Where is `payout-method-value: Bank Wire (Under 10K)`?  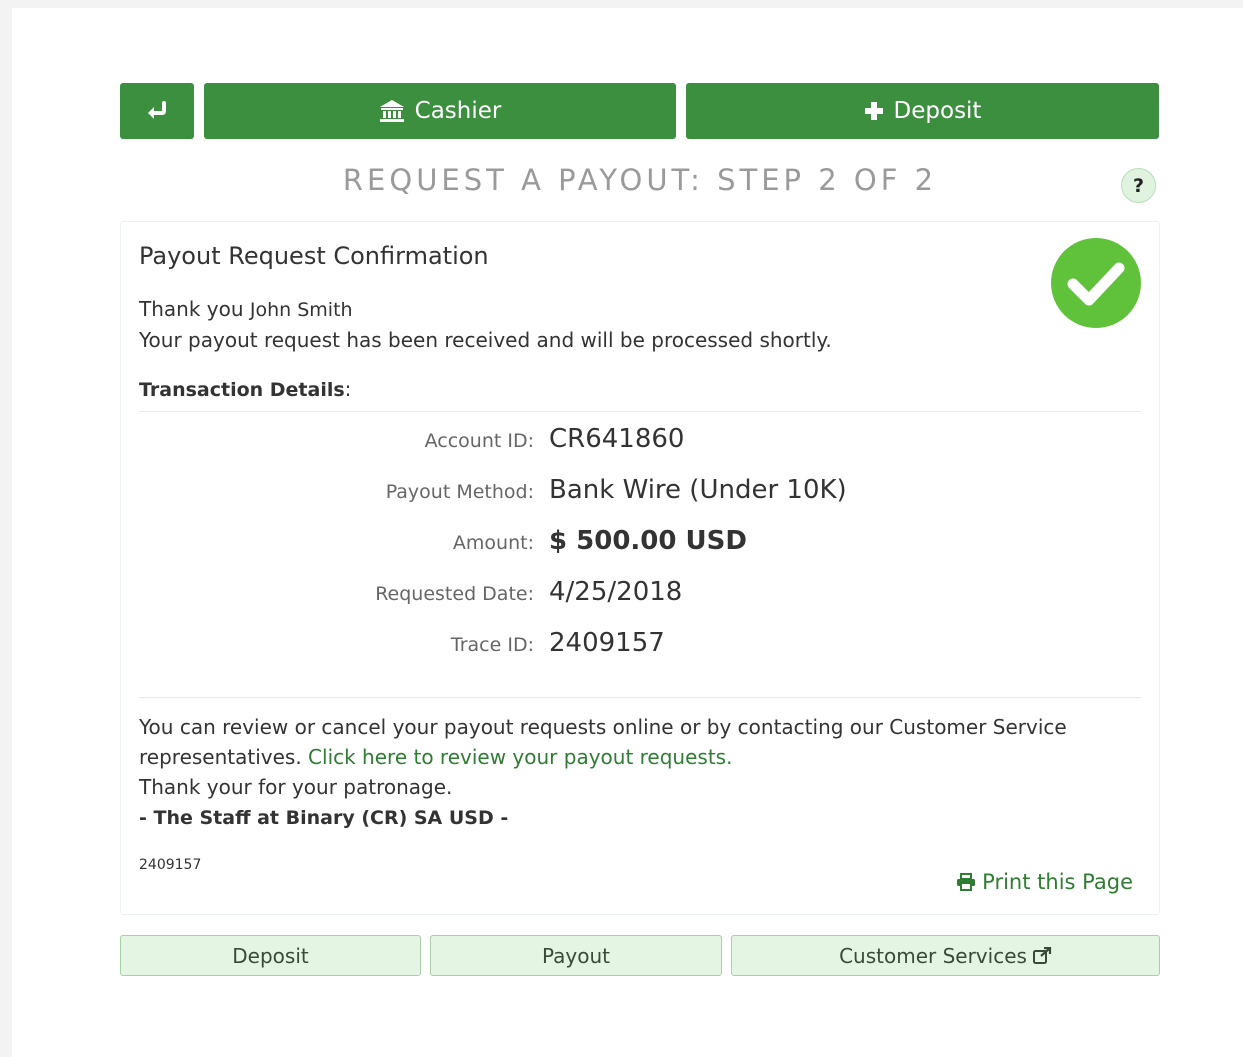 payout-method-value: Bank Wire (Under 10K) is located at coordinates (698, 490).